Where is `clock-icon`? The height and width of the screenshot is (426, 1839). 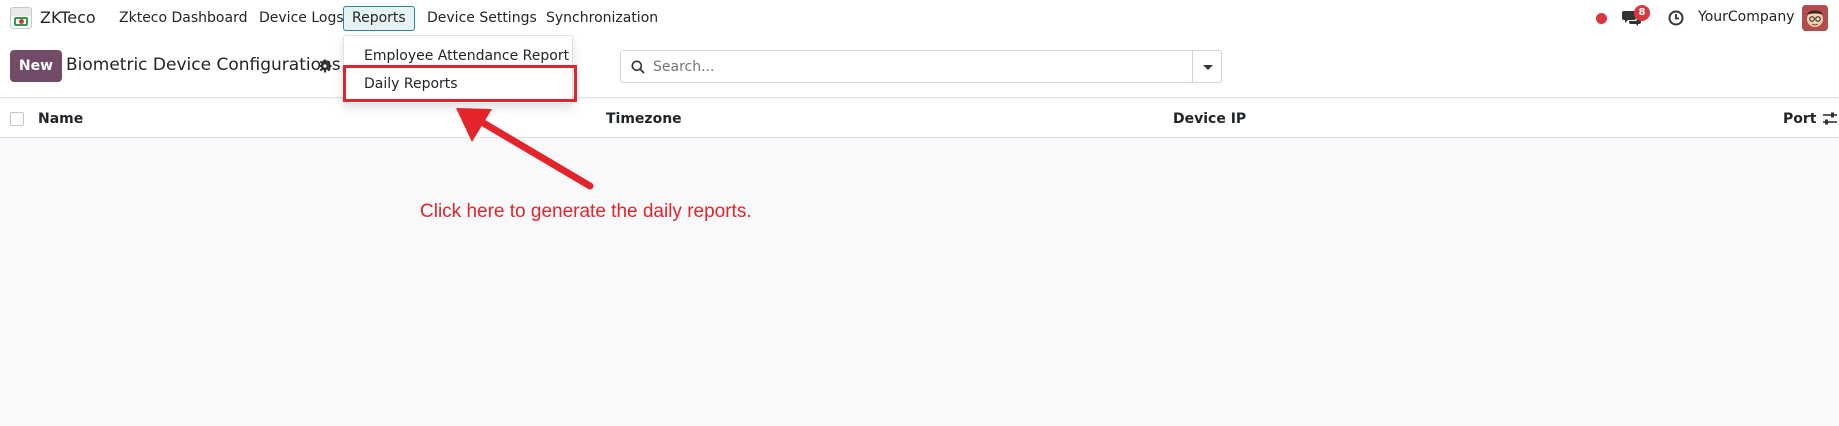
clock-icon is located at coordinates (1676, 18).